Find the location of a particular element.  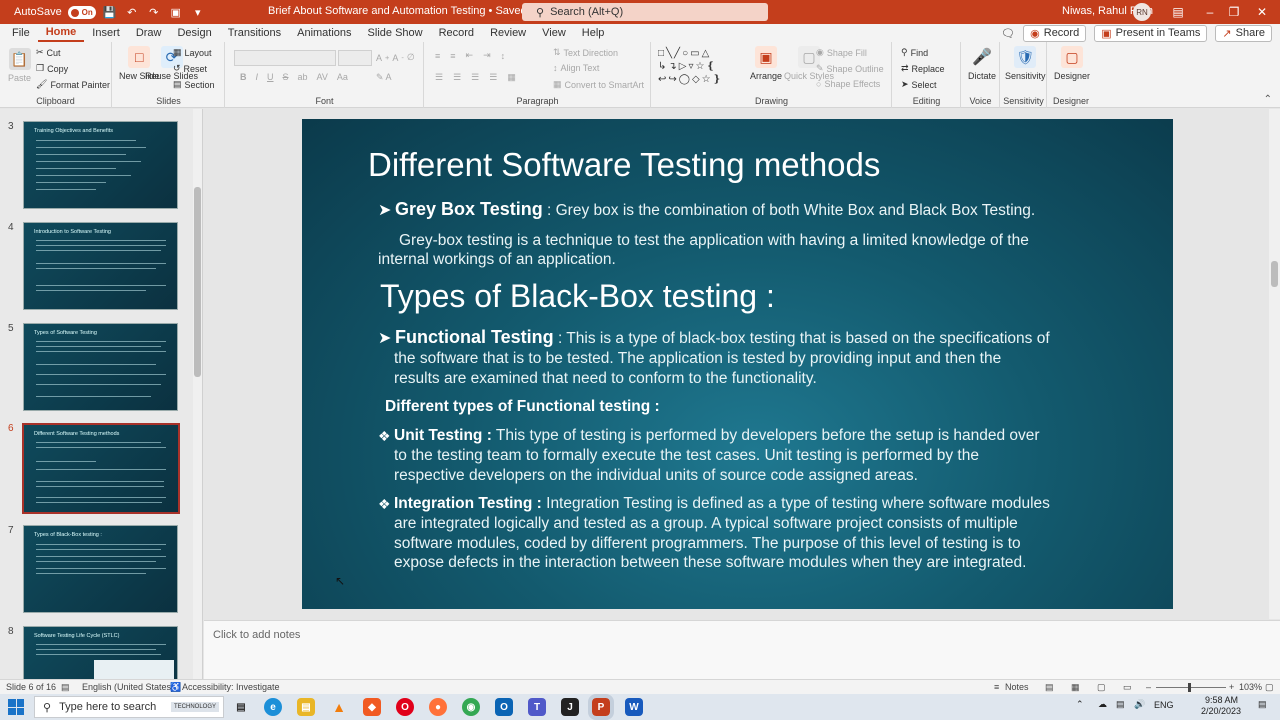

normal-view-icon: ▤ is located at coordinates (1049, 687).